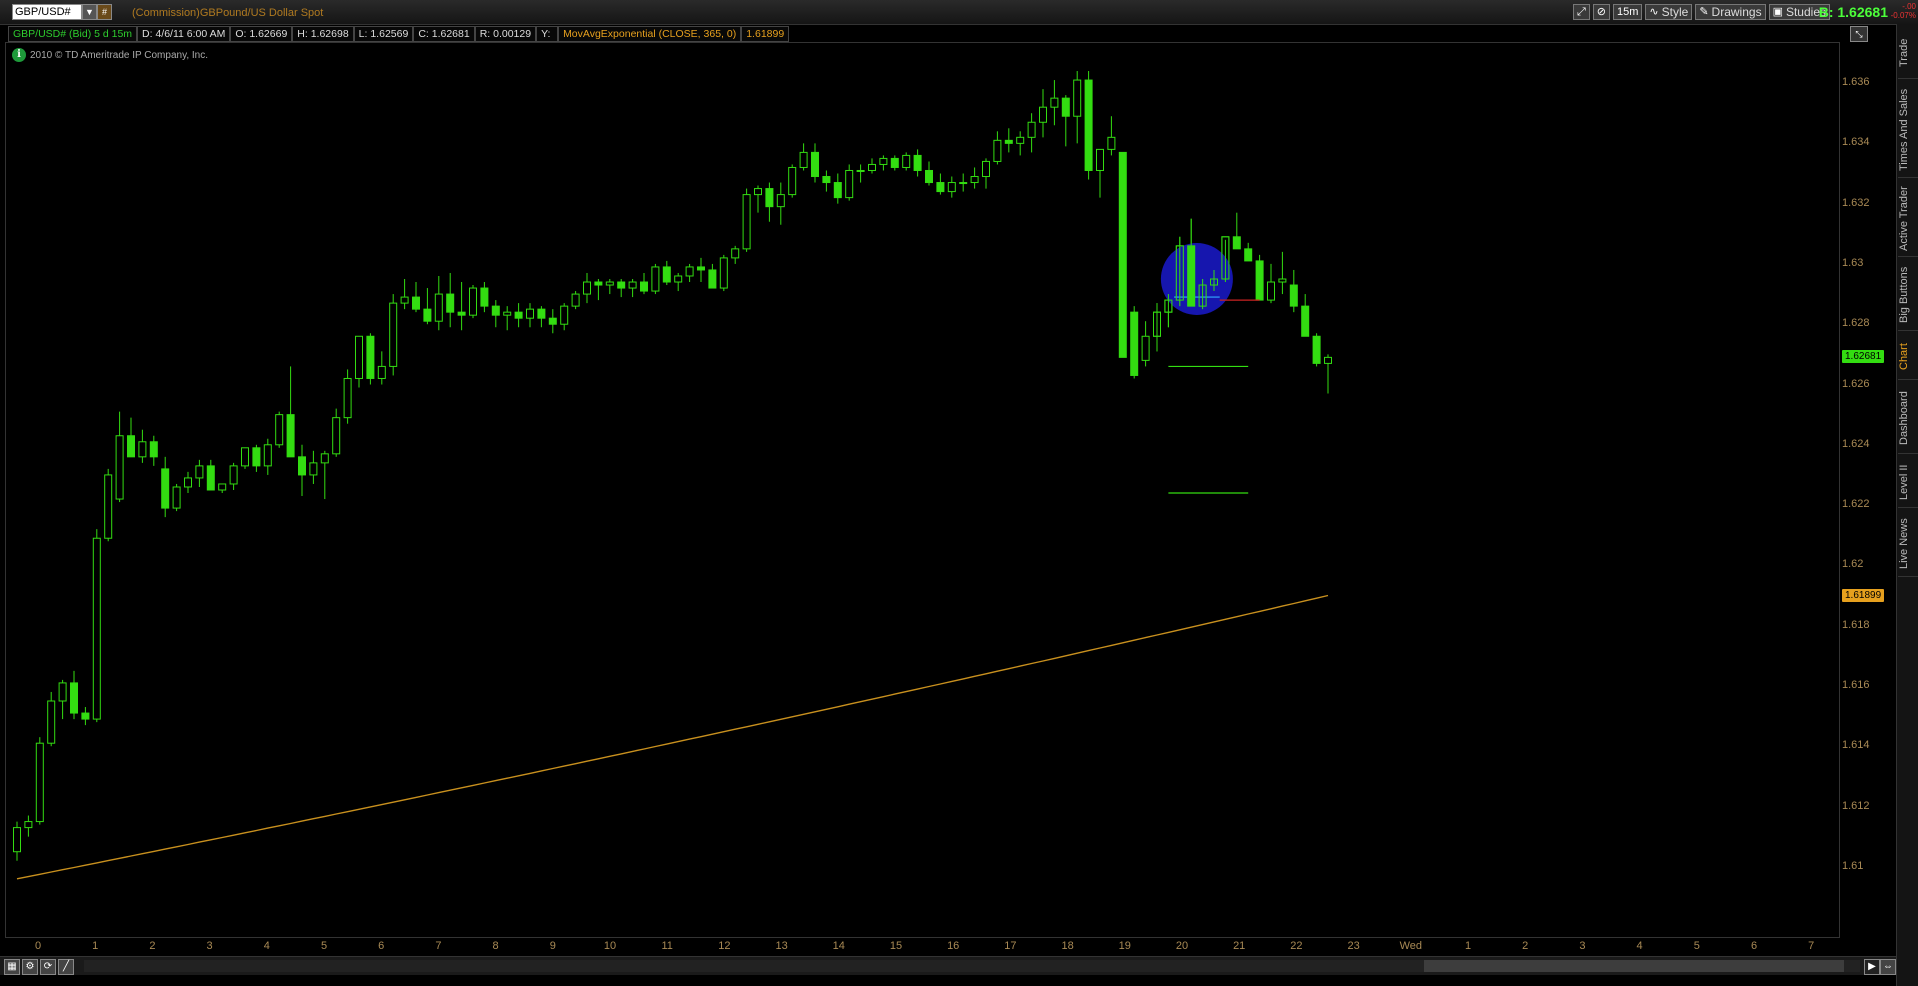 The height and width of the screenshot is (986, 1918). Describe the element at coordinates (1908, 418) in the screenshot. I see `side-tab-dashboard: Dashboard` at that location.